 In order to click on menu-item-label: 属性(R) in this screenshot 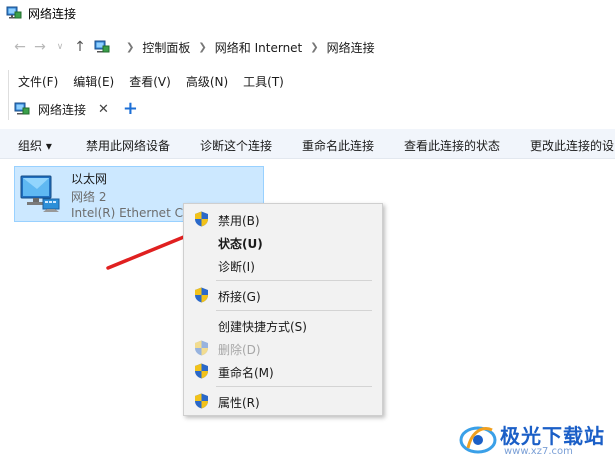, I will do `click(239, 403)`.